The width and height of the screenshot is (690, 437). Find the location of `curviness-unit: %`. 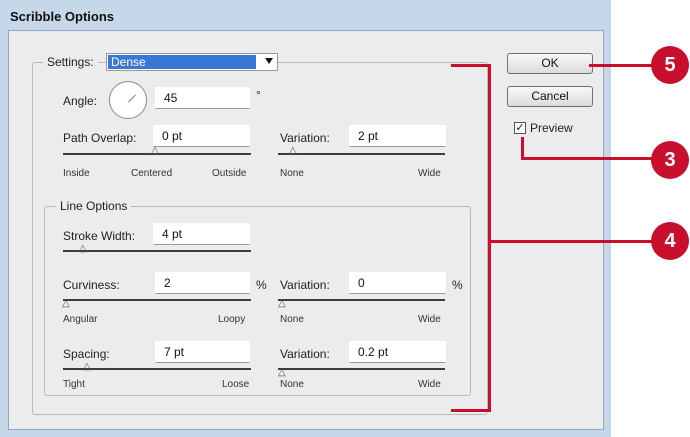

curviness-unit: % is located at coordinates (261, 285).